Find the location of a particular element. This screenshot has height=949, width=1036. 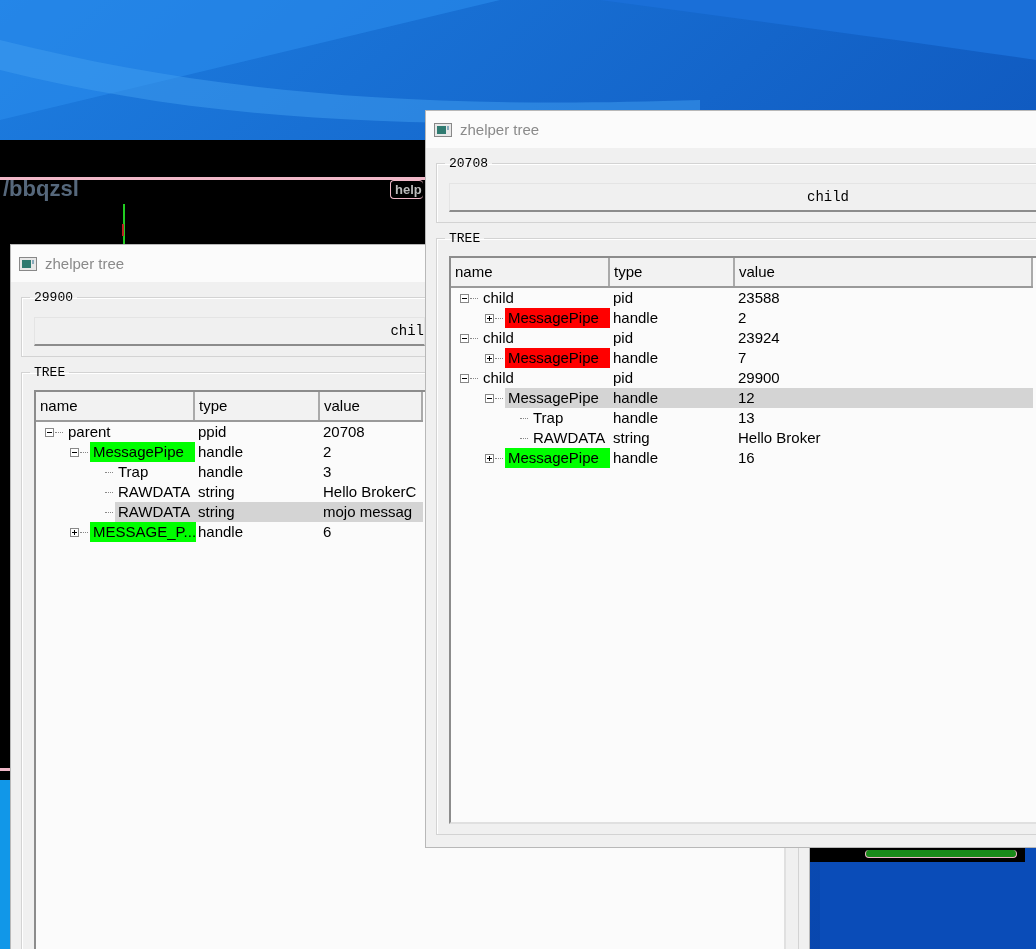

node-type: ppid is located at coordinates (212, 432).